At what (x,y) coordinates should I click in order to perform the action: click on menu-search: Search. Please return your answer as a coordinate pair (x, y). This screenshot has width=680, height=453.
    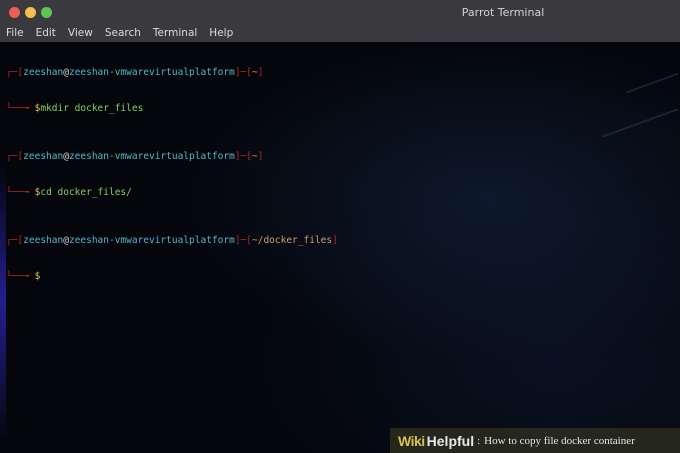
    Looking at the image, I should click on (123, 33).